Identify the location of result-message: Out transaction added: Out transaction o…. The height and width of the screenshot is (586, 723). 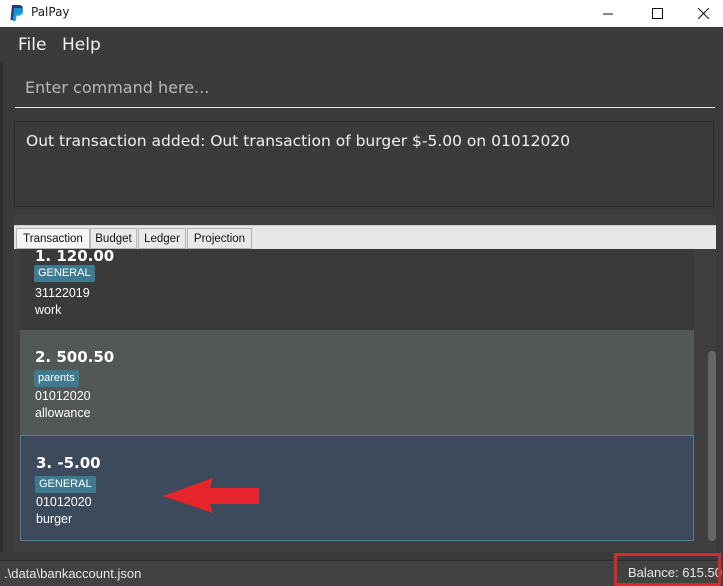
(298, 141).